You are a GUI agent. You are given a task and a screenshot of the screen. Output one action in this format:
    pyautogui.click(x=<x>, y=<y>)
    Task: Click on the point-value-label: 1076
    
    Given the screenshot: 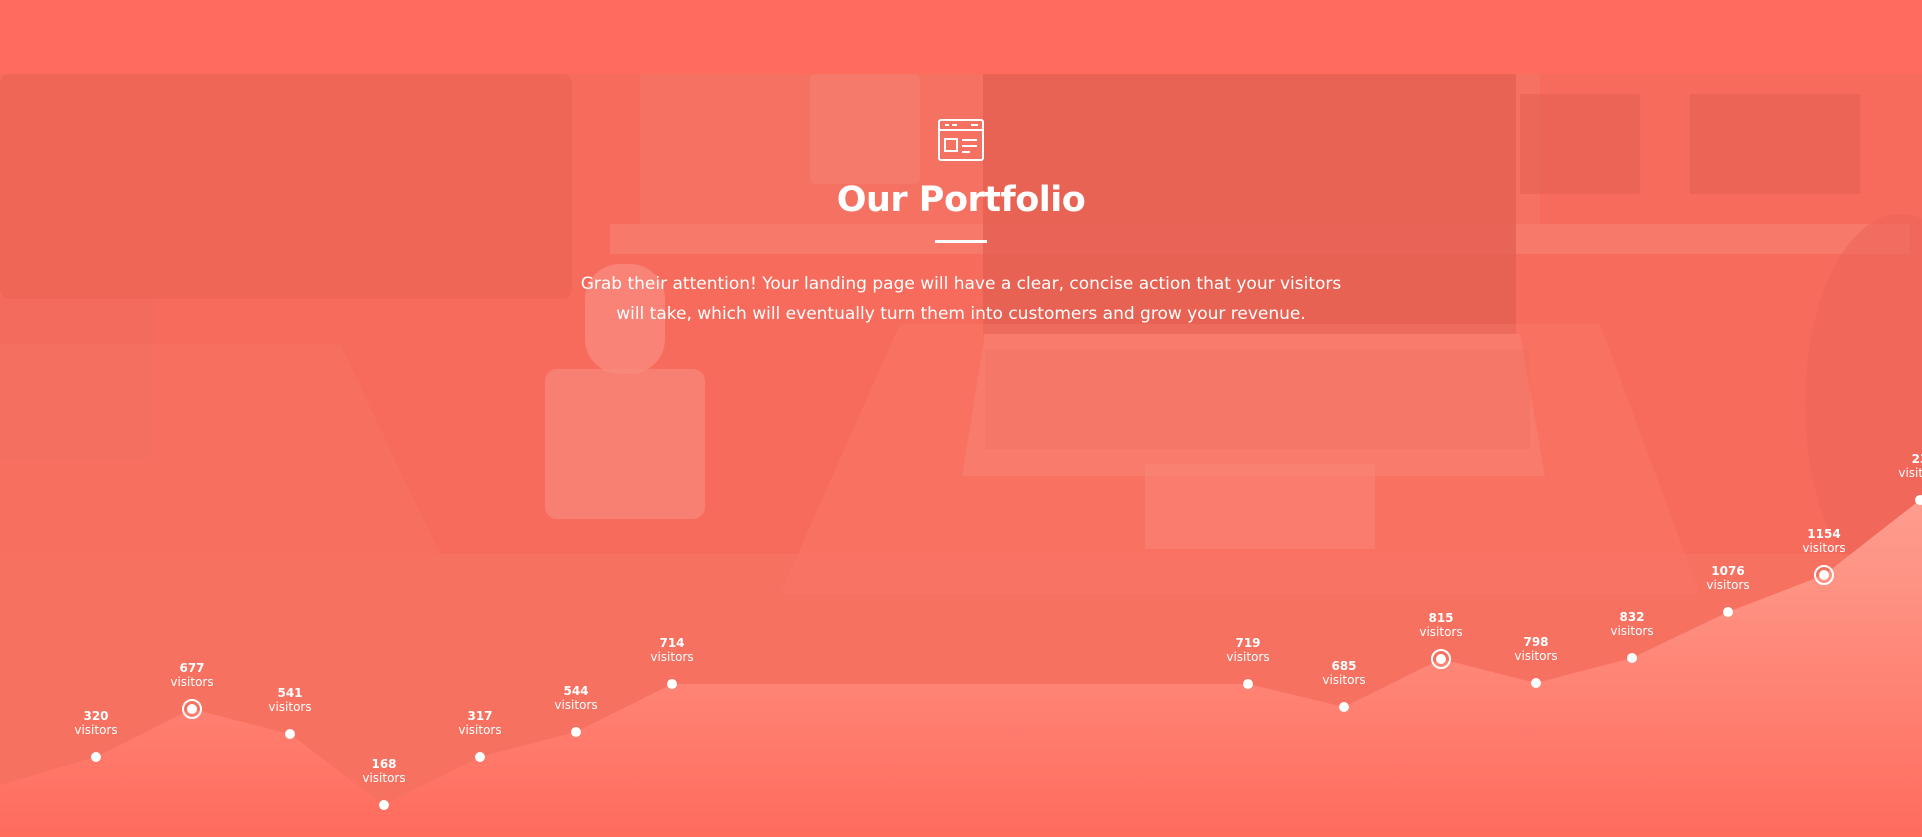 What is the action you would take?
    pyautogui.click(x=1727, y=571)
    